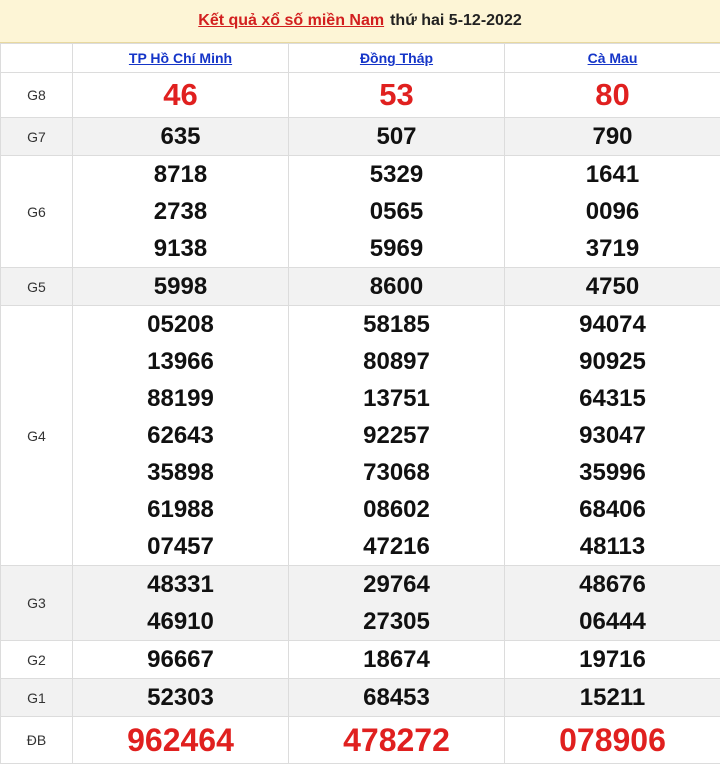 This screenshot has height=768, width=720. What do you see at coordinates (180, 174) in the screenshot?
I see `prize-number: 8718` at bounding box center [180, 174].